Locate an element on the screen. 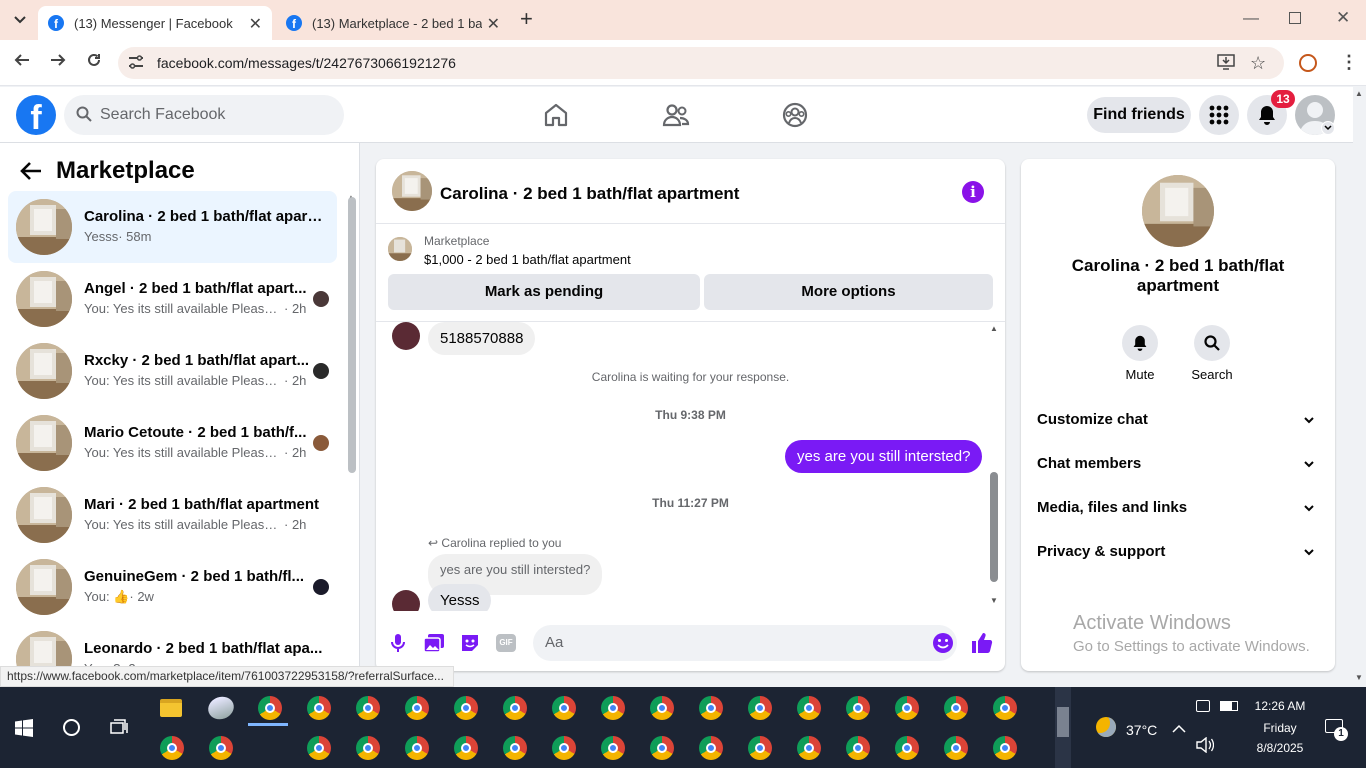  tab-marketplace: f (13) Marketplace - 2 bed 1 bath ✕ is located at coordinates (393, 23).